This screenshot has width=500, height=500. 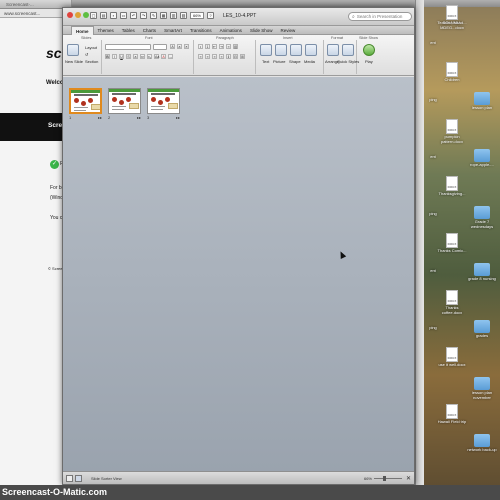 I want to click on desktop-document: DOCX Thanks coffee.docx, so click(x=452, y=302).